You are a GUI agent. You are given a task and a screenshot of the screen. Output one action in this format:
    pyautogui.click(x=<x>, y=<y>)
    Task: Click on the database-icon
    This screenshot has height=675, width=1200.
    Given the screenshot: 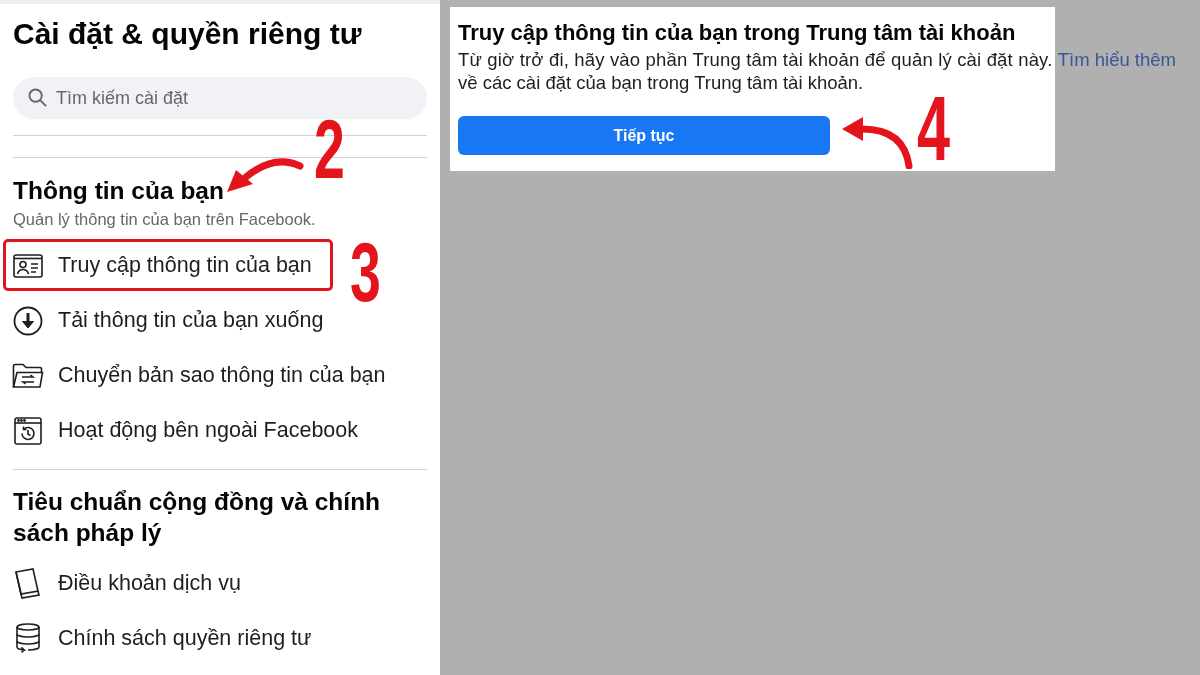 What is the action you would take?
    pyautogui.click(x=28, y=638)
    